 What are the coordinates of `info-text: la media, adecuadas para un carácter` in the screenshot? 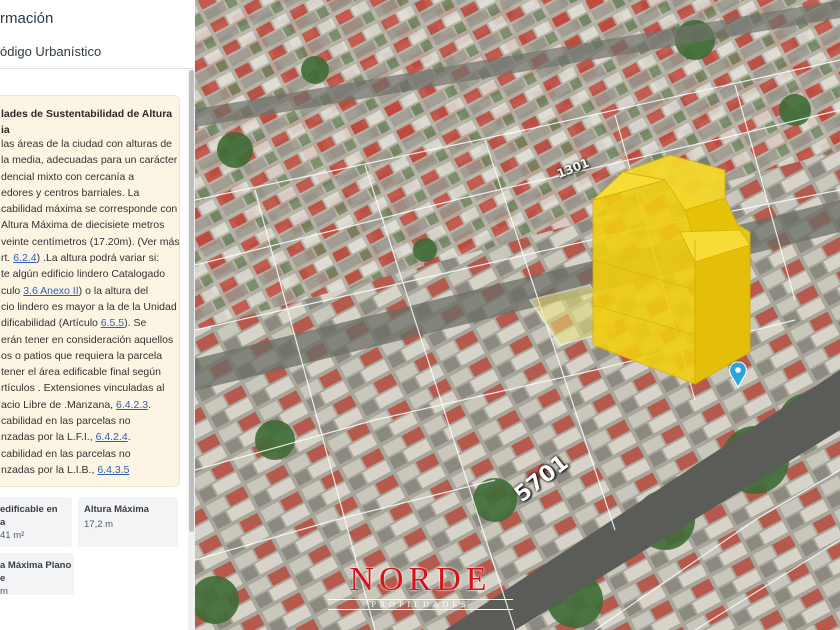 It's located at (89, 160).